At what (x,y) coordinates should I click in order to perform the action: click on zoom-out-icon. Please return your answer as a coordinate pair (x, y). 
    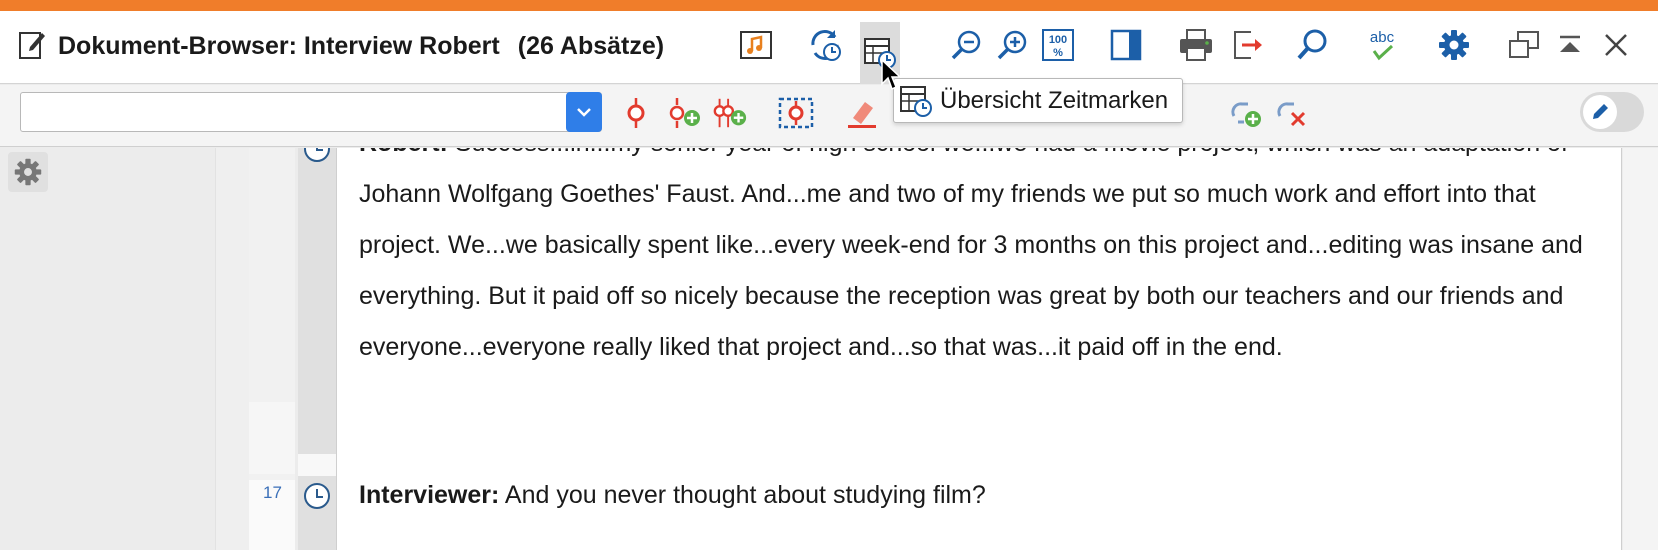
    Looking at the image, I should click on (966, 45).